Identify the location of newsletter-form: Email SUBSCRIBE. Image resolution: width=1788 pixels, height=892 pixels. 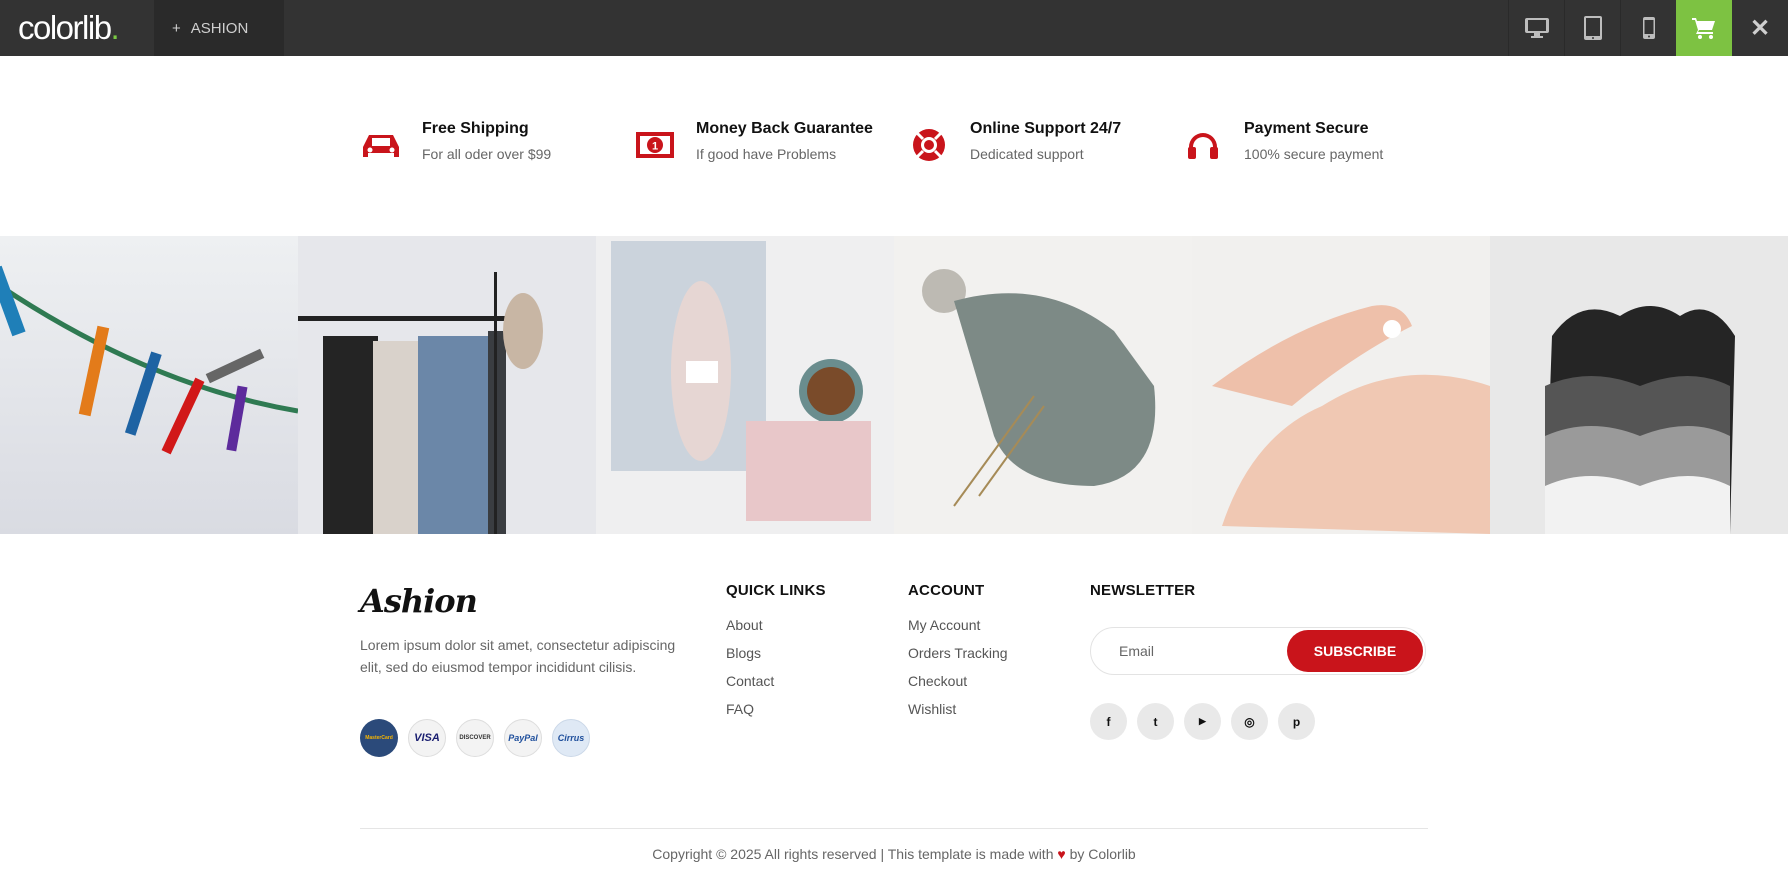
(1258, 651).